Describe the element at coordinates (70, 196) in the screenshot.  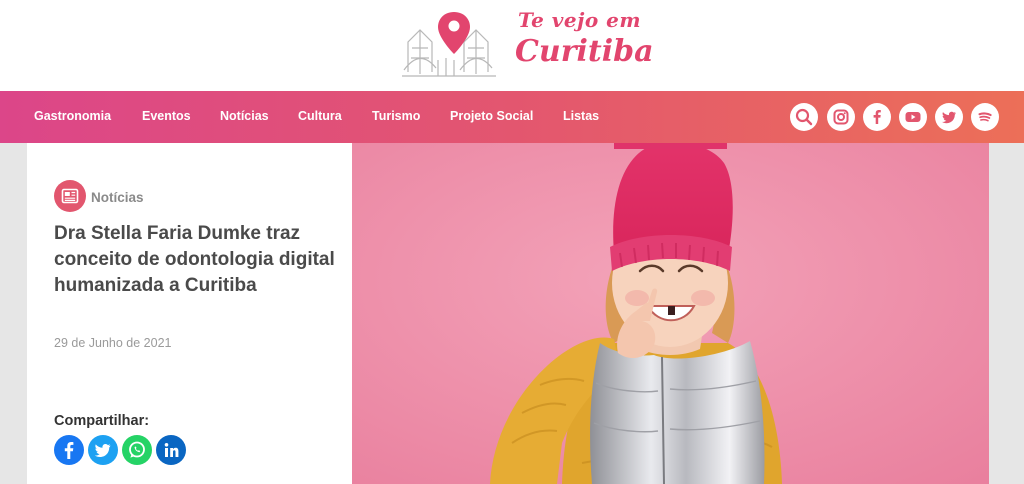
I see `newspaper-icon` at that location.